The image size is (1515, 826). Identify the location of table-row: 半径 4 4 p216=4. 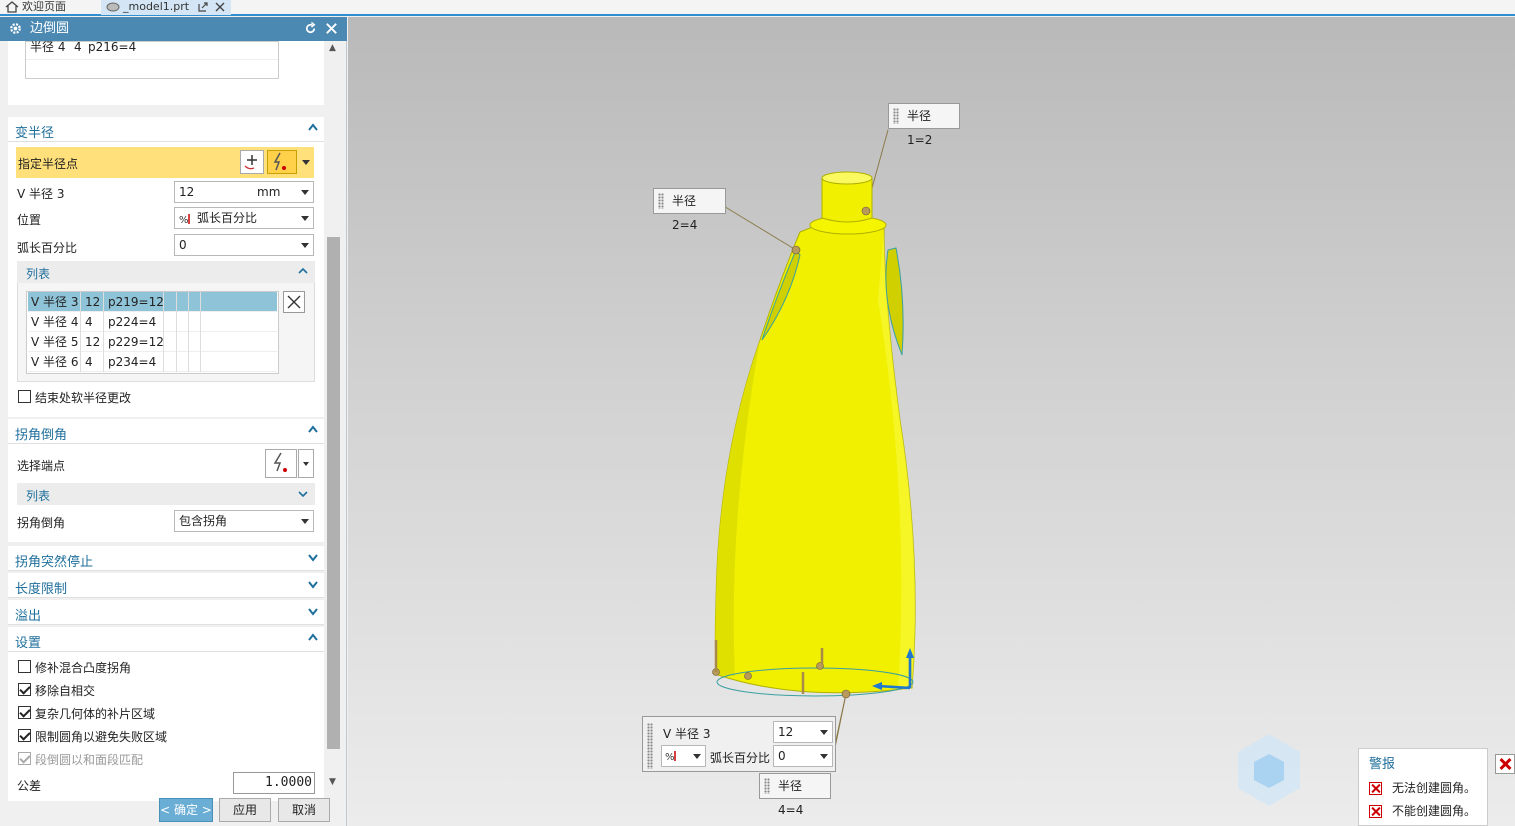
(152, 50).